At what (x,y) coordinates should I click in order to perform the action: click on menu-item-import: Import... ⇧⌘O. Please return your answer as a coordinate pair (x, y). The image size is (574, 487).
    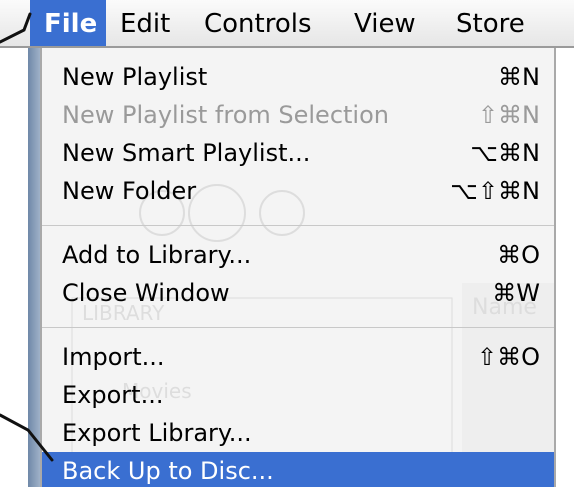
    Looking at the image, I should click on (298, 357).